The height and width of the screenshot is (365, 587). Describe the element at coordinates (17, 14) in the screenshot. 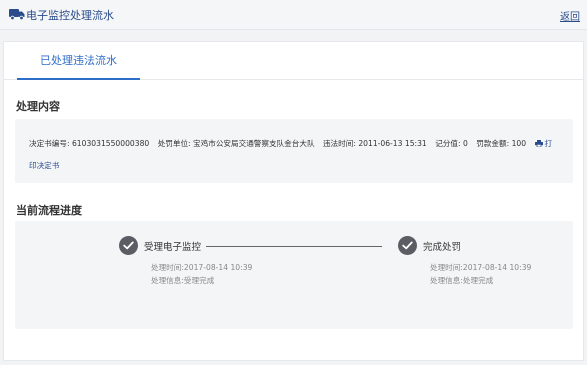

I see `truck-icon` at that location.